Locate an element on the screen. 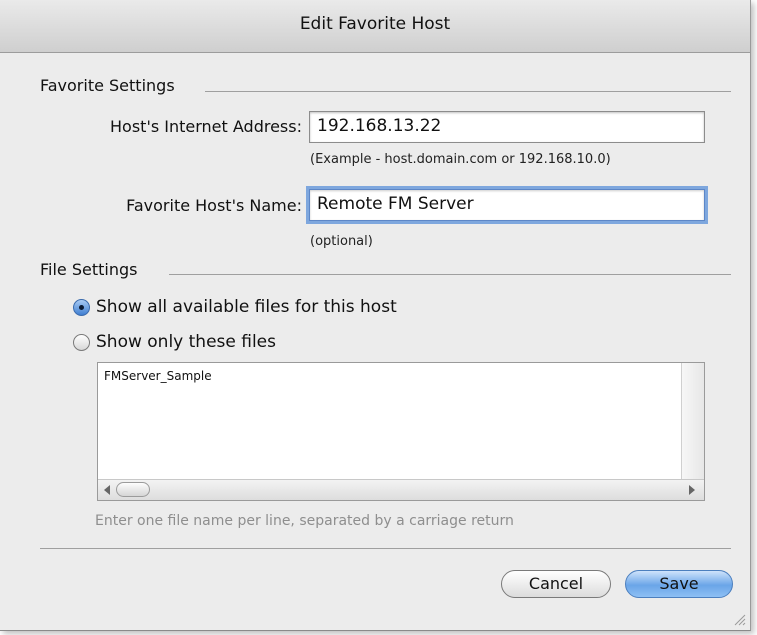 This screenshot has width=757, height=635. favorite-settings-heading: Favorite Settings is located at coordinates (107, 85).